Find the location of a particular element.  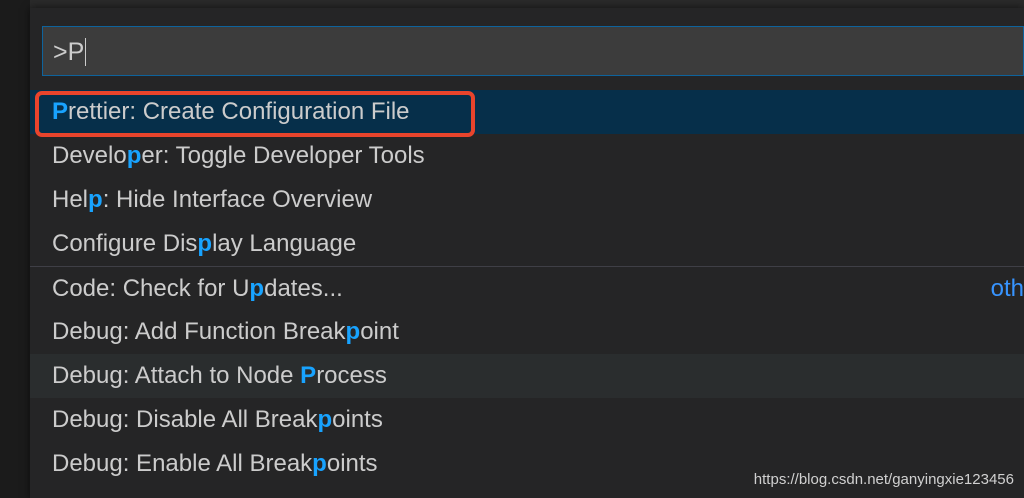

editor-background is located at coordinates (15, 249).